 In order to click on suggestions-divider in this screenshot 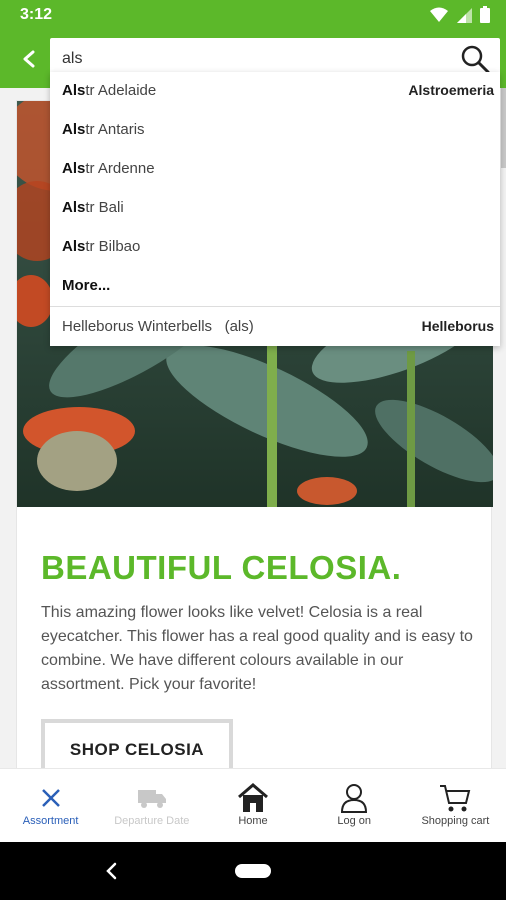, I will do `click(275, 306)`.